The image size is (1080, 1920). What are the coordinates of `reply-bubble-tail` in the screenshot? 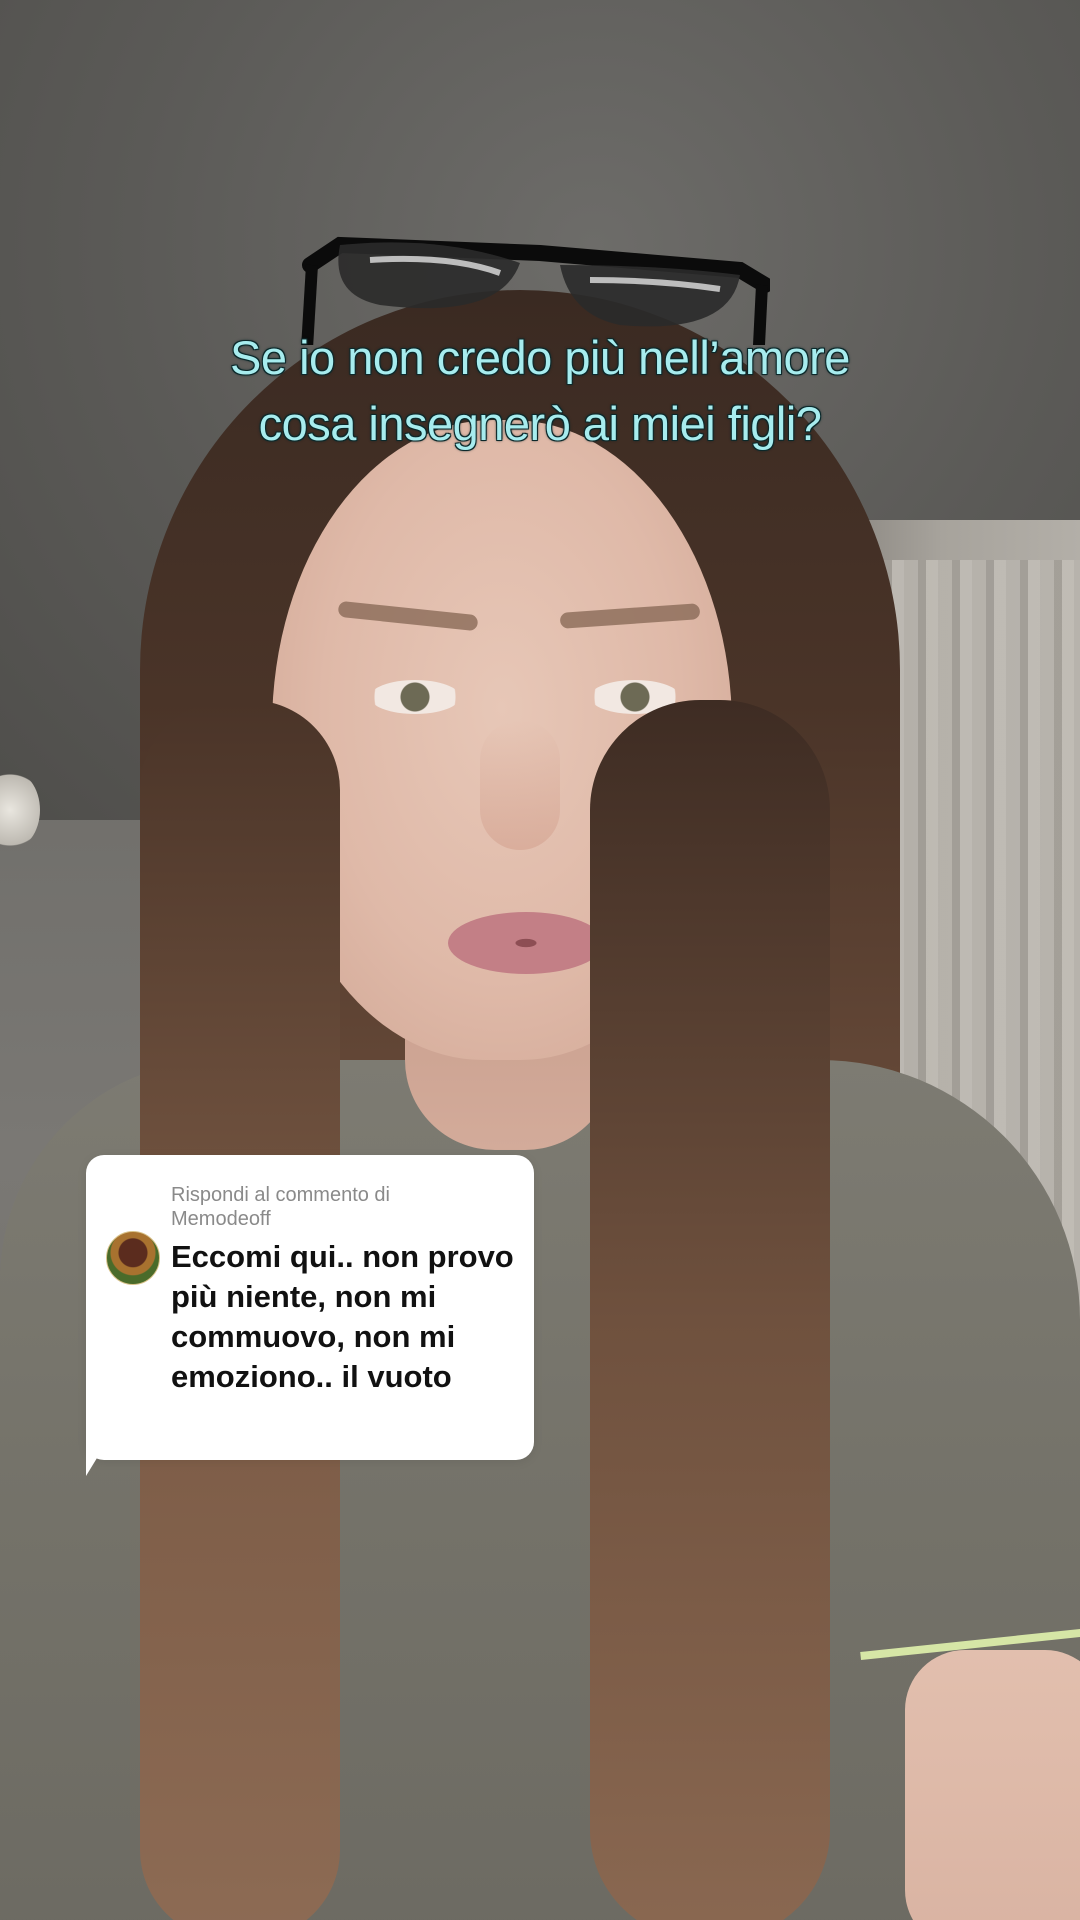 It's located at (97, 1458).